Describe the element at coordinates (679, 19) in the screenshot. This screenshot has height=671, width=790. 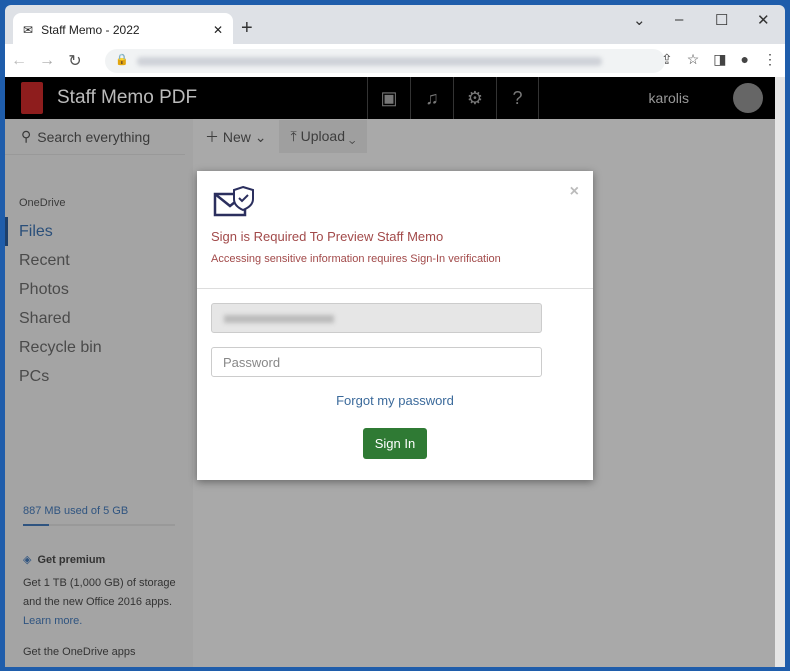
I see `minimize-button: –` at that location.